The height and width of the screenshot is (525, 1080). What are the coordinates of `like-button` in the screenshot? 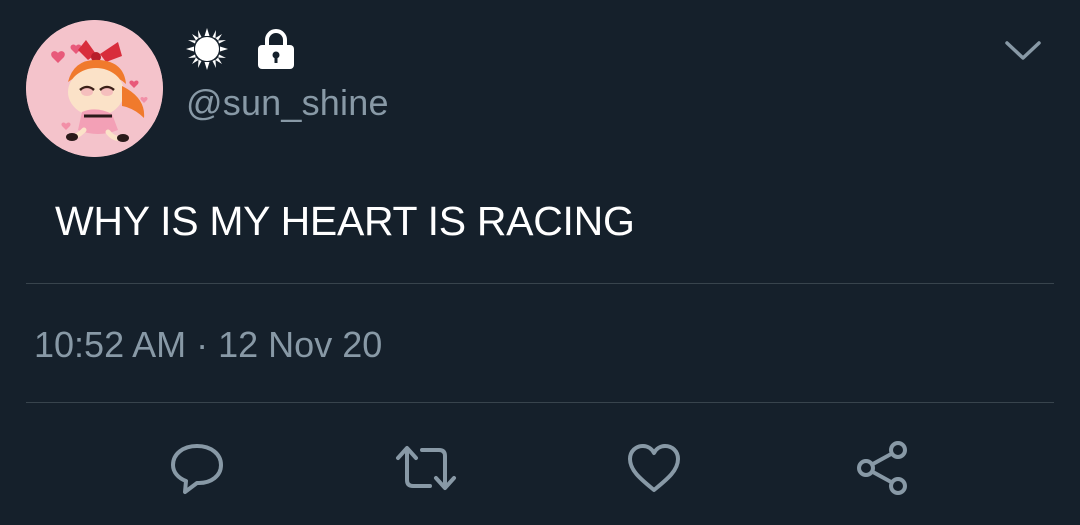 It's located at (654, 468).